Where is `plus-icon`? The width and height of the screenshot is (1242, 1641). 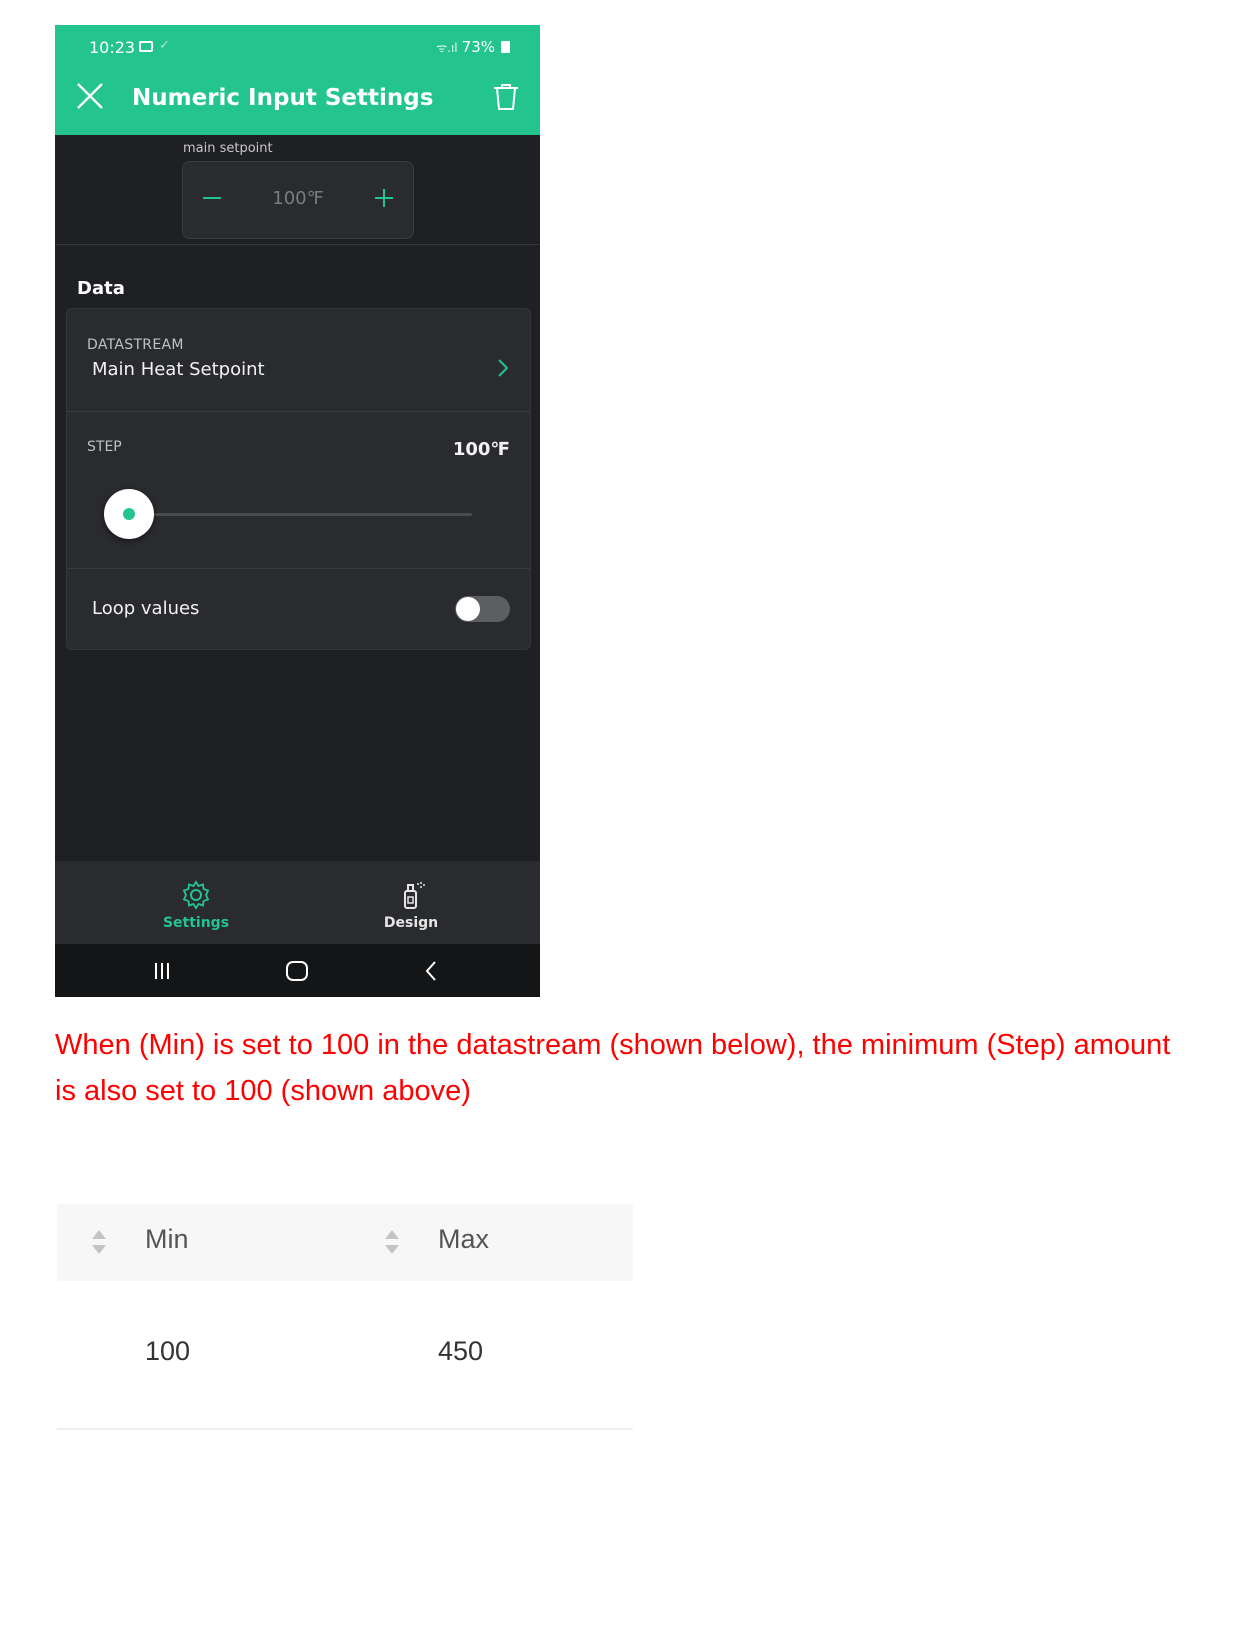
plus-icon is located at coordinates (384, 198).